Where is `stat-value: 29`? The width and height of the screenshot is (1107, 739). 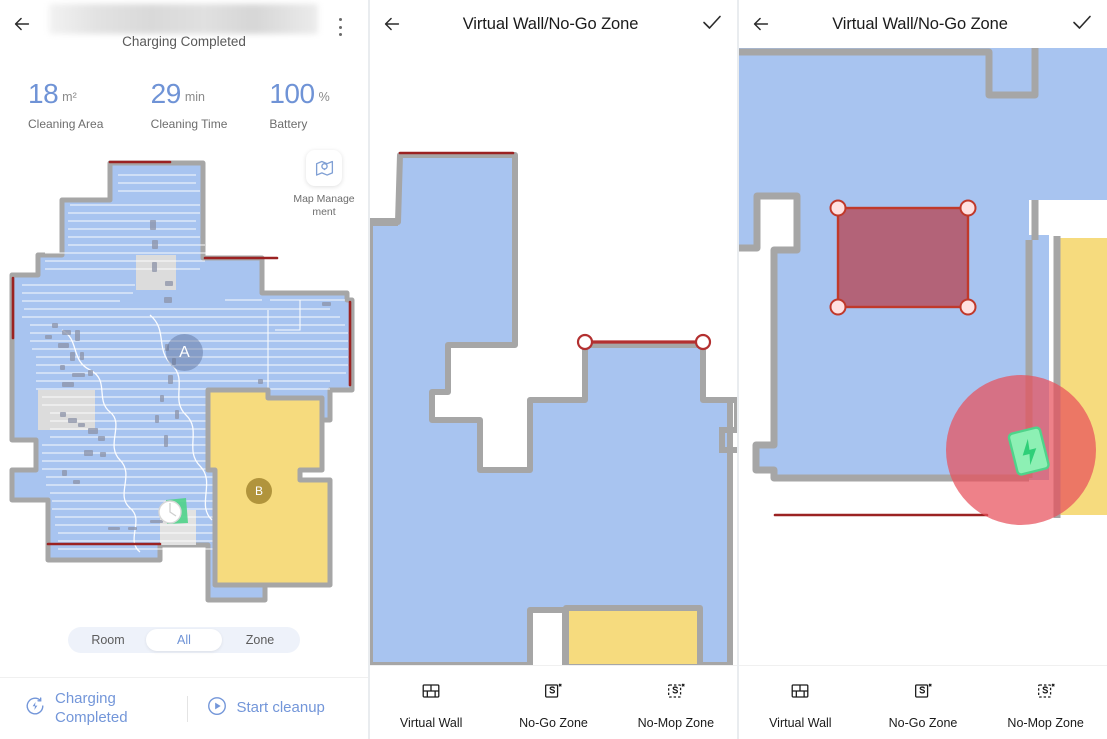 stat-value: 29 is located at coordinates (166, 93).